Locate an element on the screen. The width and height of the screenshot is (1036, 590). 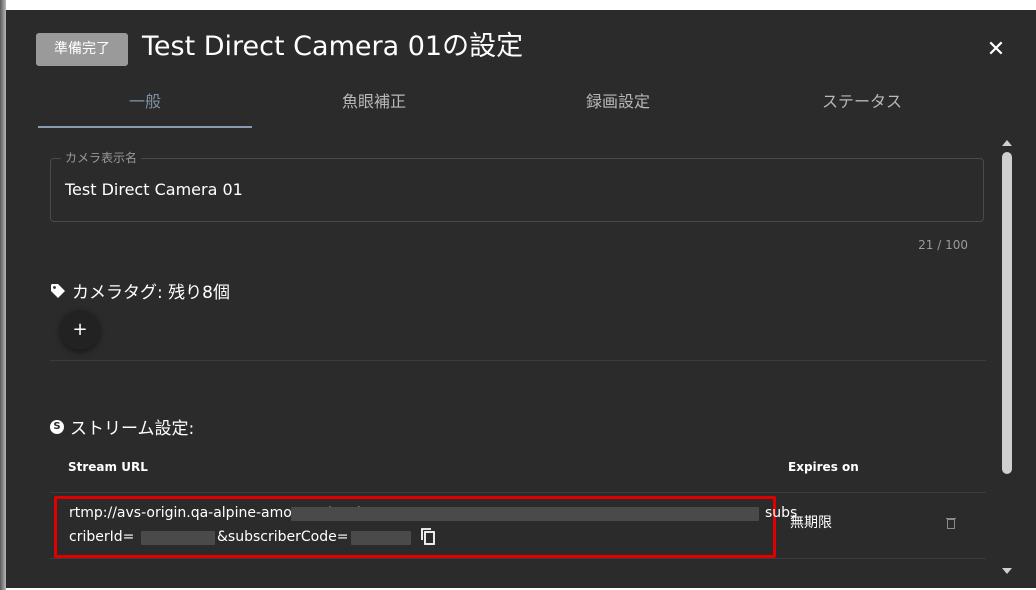
tab-general: 一般 is located at coordinates (145, 105).